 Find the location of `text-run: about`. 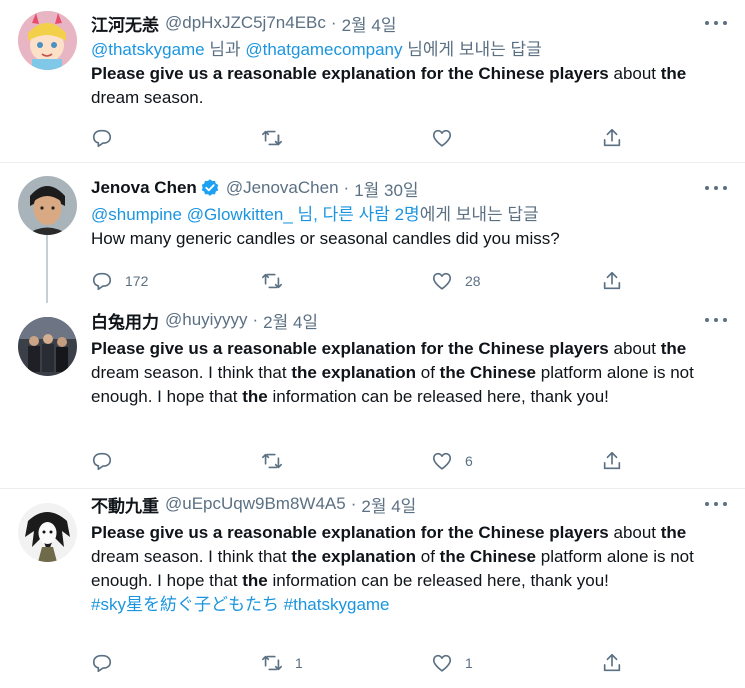

text-run: about is located at coordinates (634, 532).